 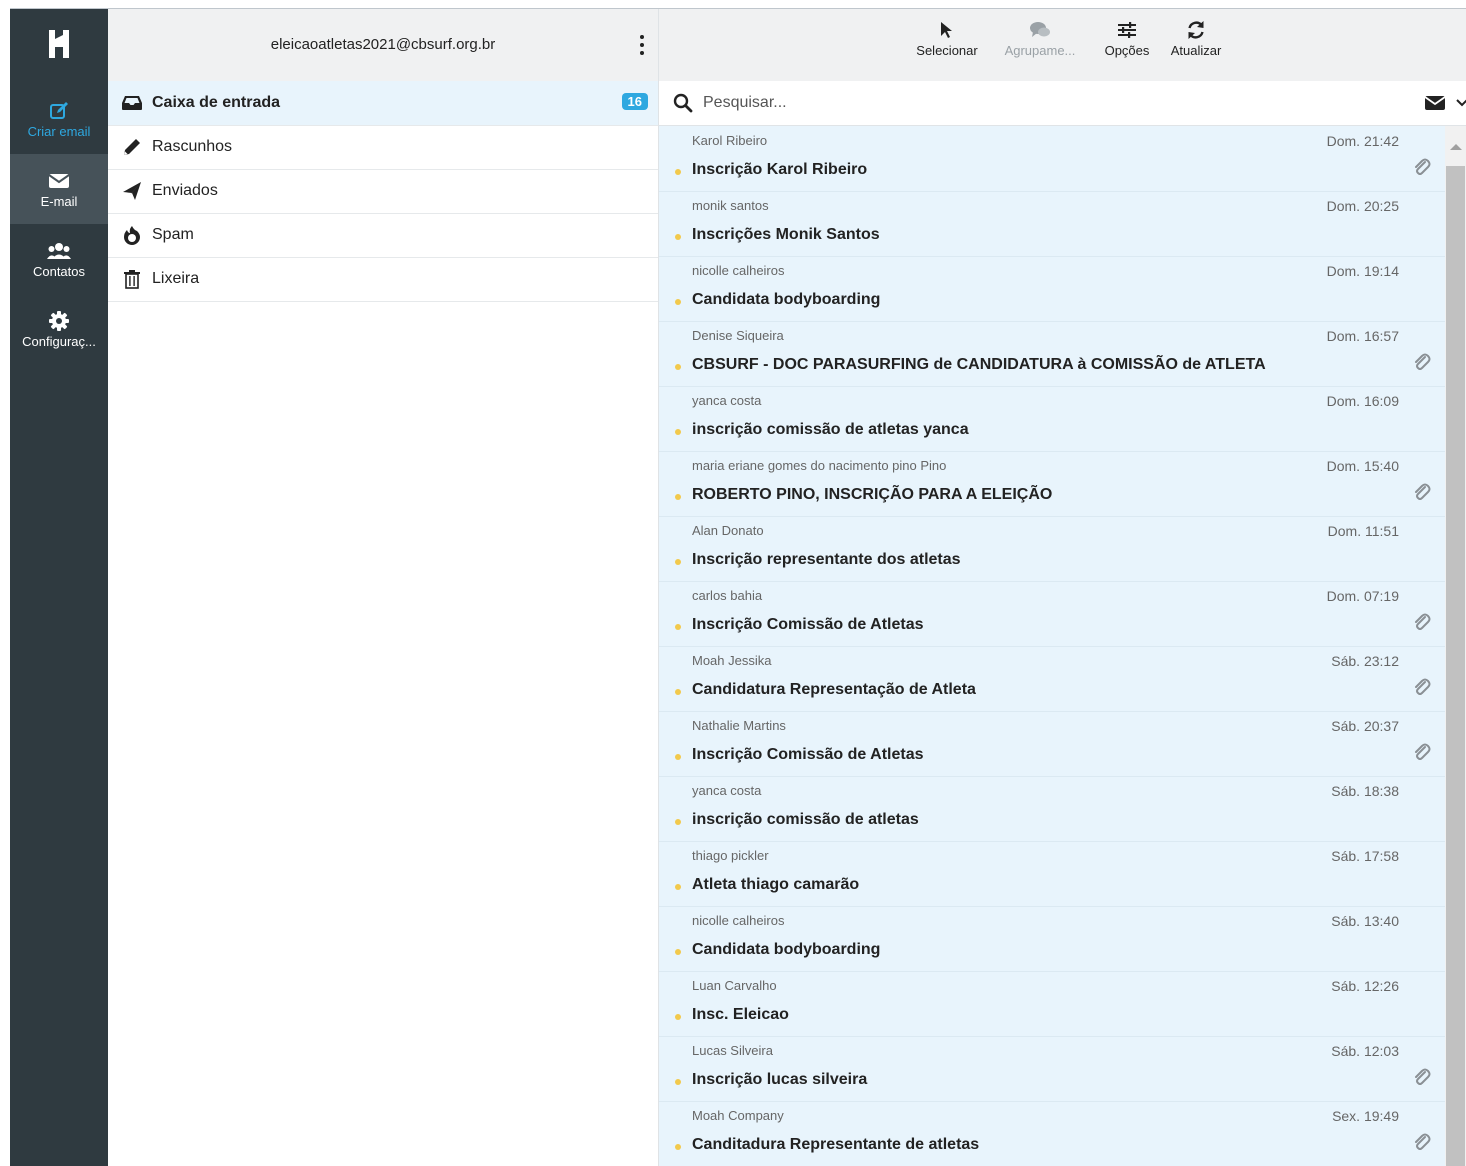 What do you see at coordinates (216, 102) in the screenshot?
I see `folder-label: Caixa de entrada` at bounding box center [216, 102].